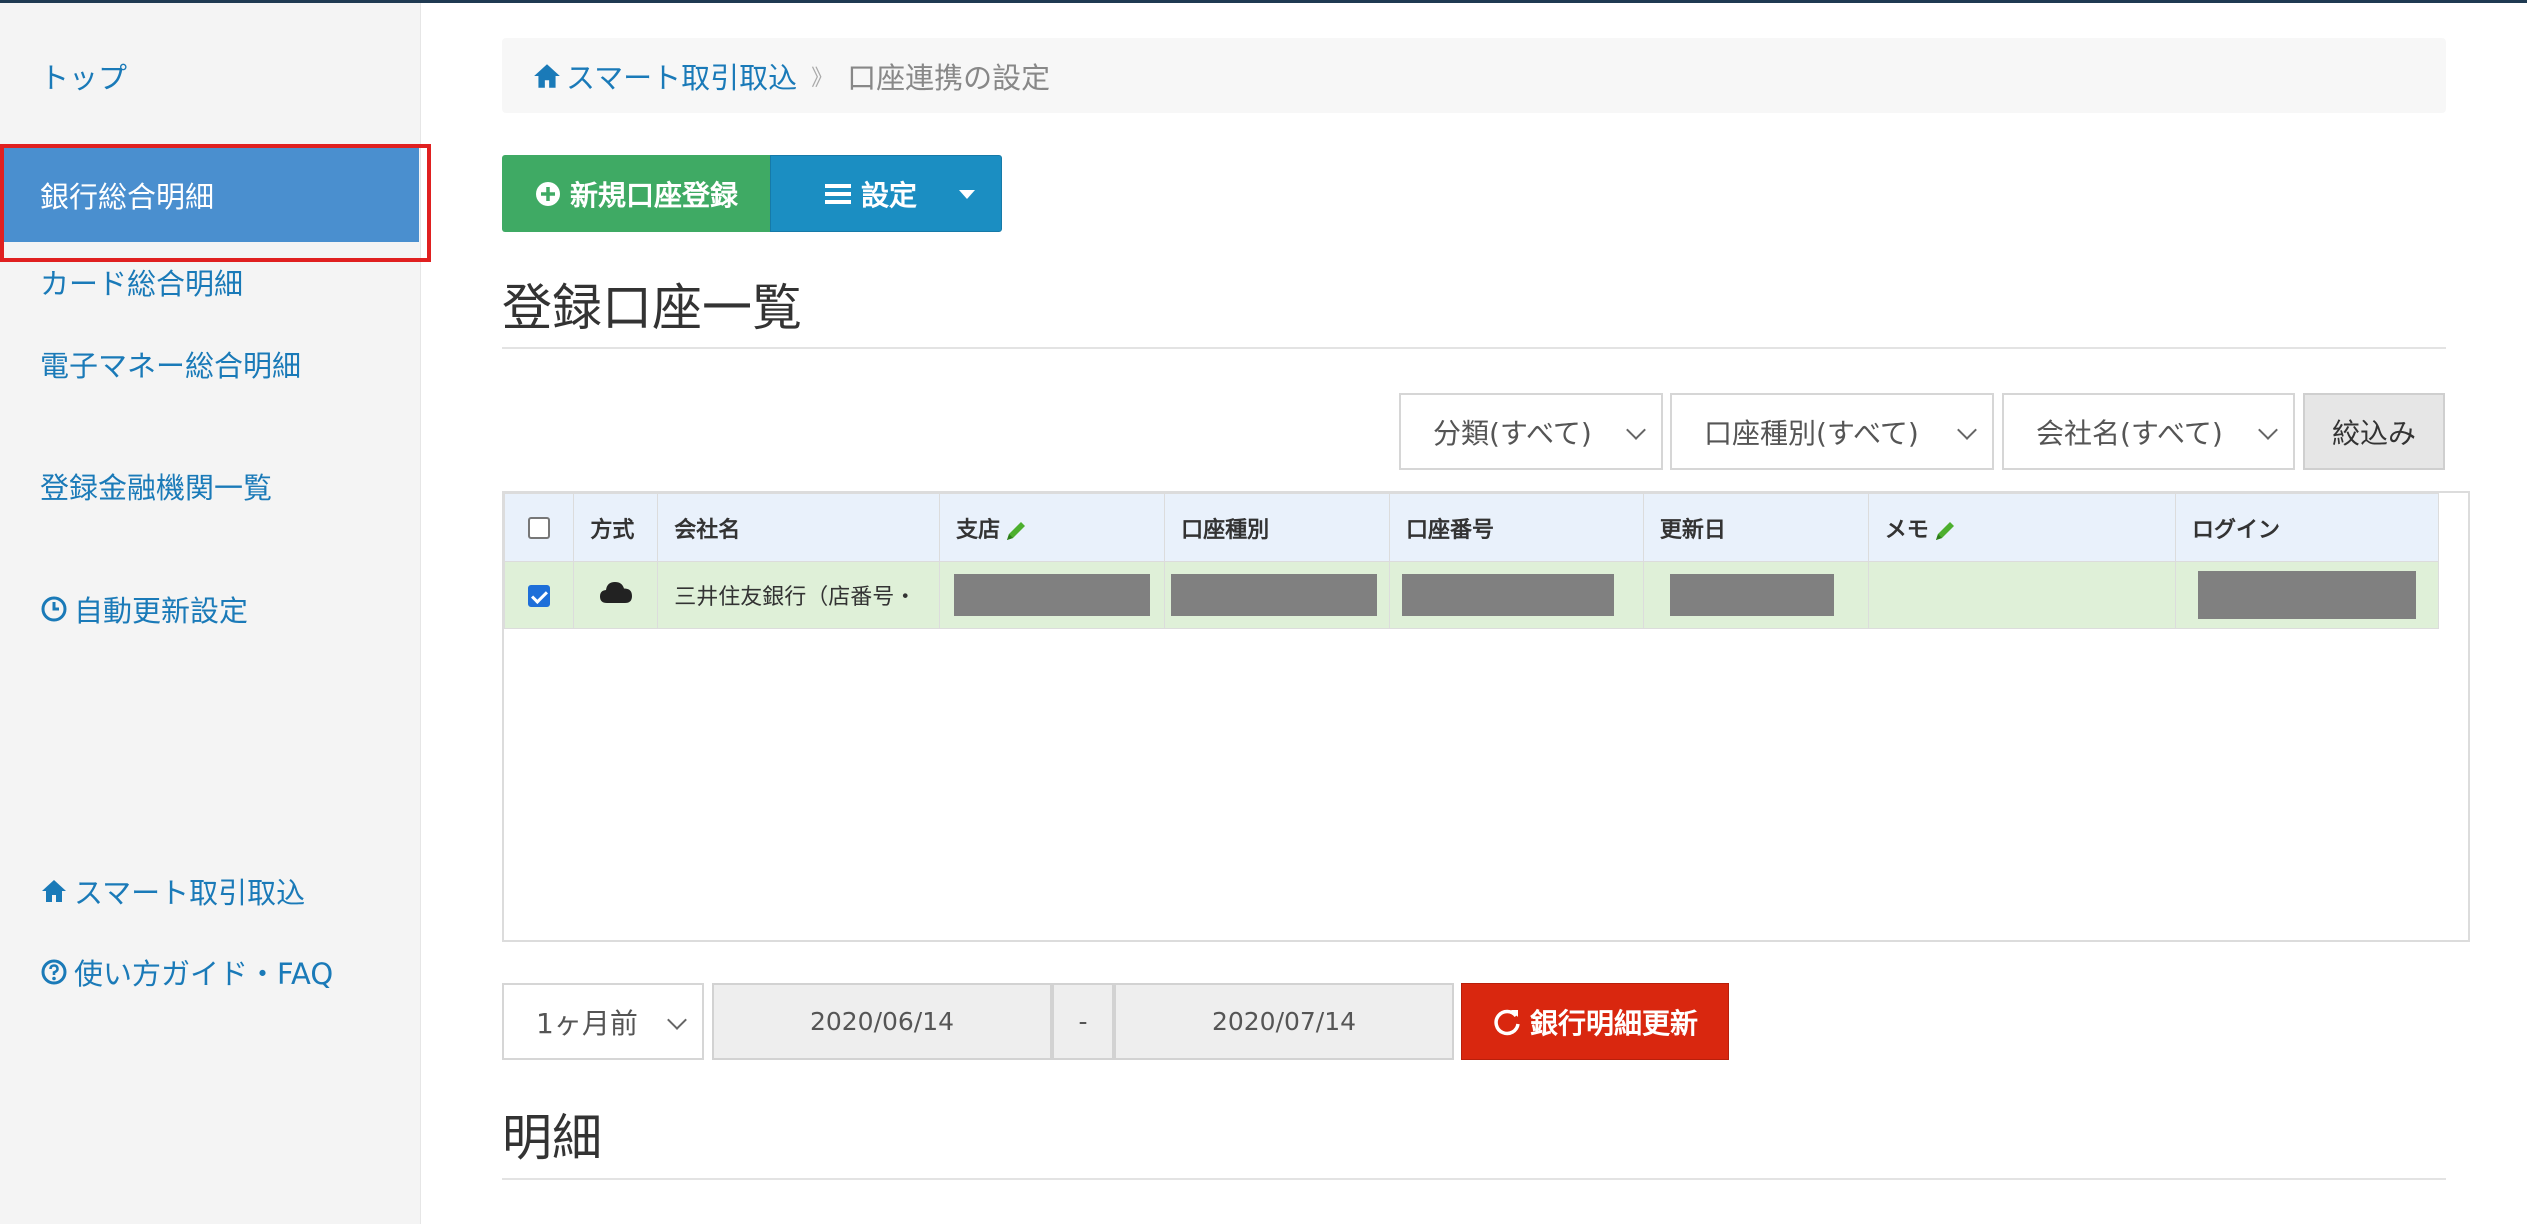  I want to click on sidebar-item-label: 電子マネー総合明細, so click(171, 366).